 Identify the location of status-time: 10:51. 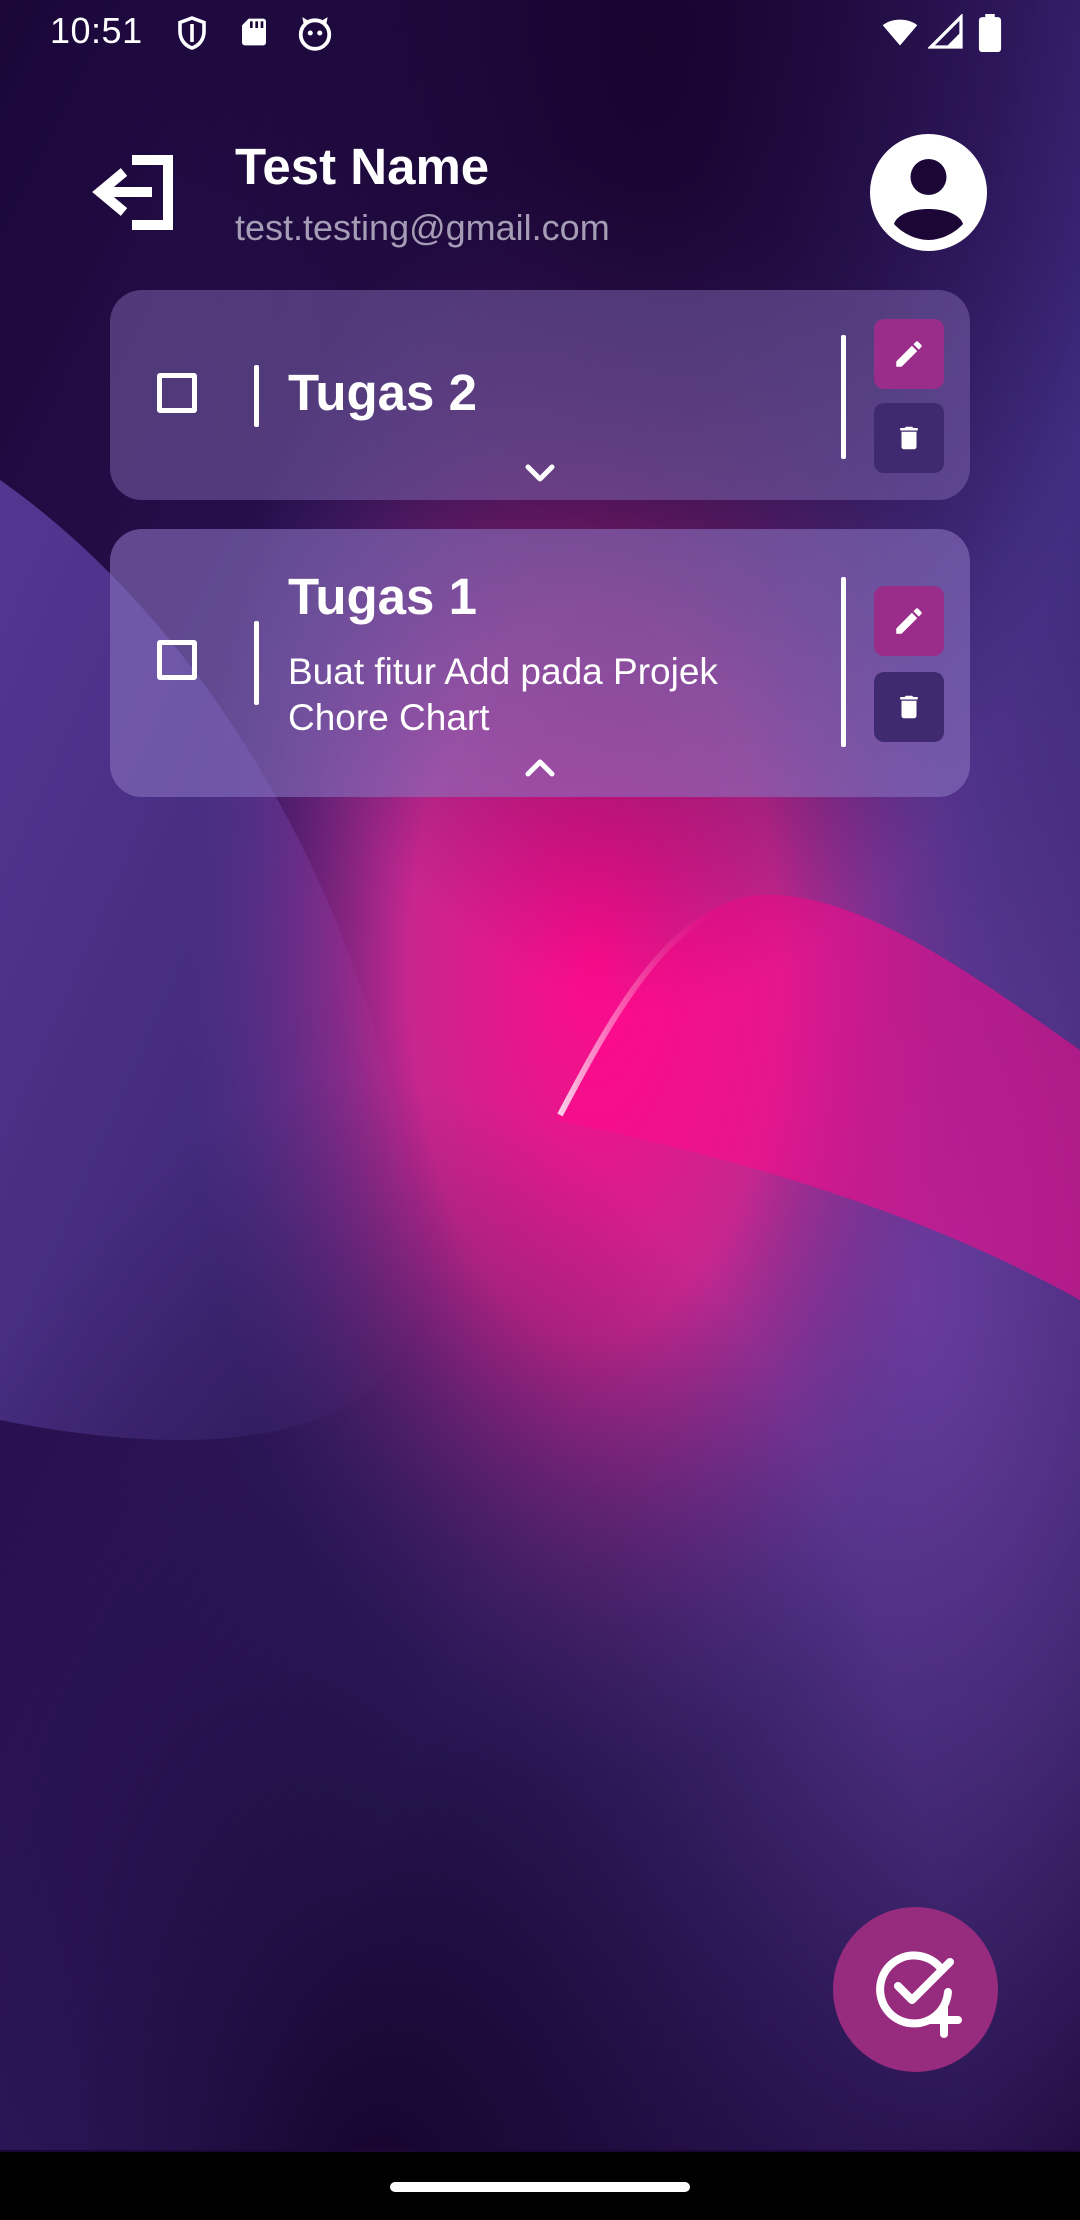
(96, 30).